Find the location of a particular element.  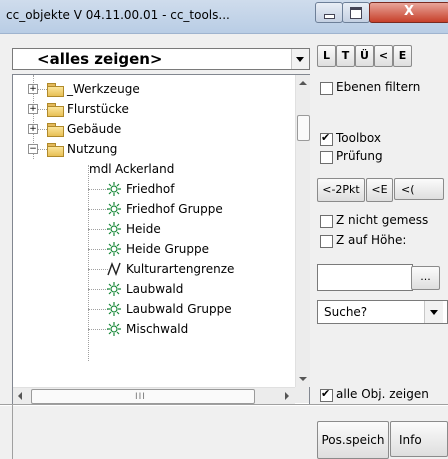

search-dropdown: Suche? is located at coordinates (382, 312).